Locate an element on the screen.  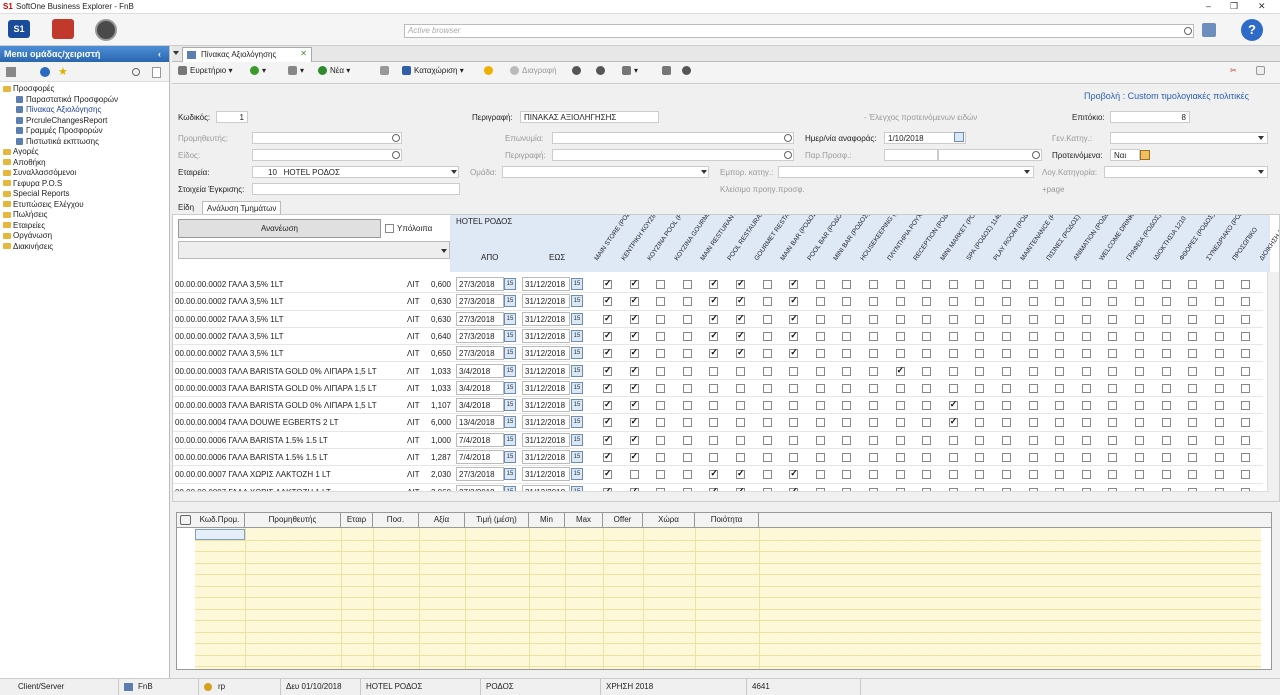
page-link: +page is located at coordinates (1053, 189).